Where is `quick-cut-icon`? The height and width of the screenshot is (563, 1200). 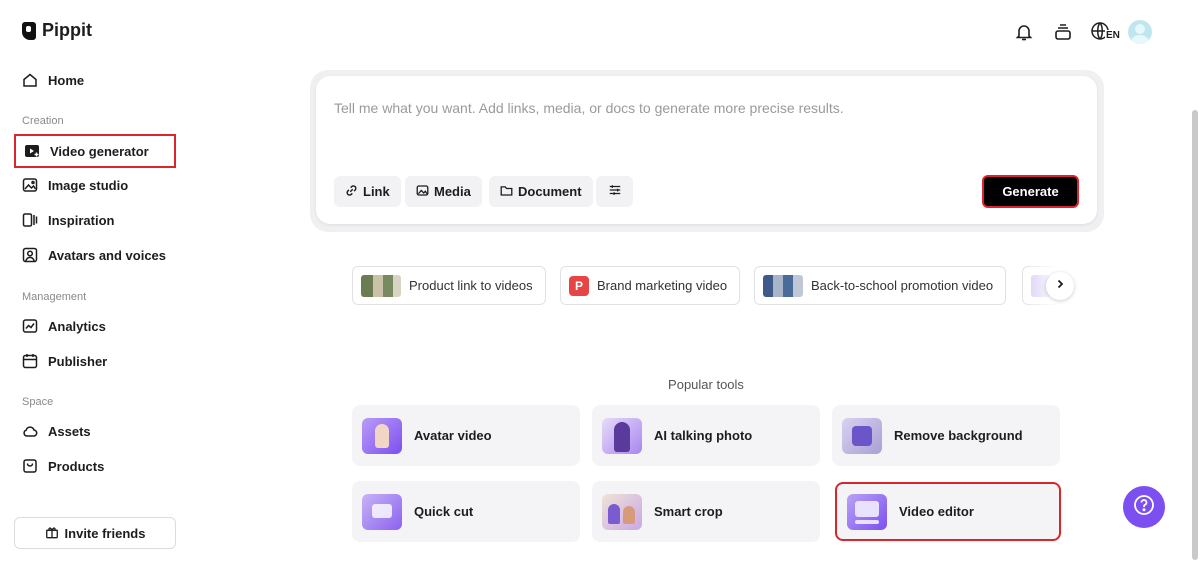 quick-cut-icon is located at coordinates (382, 511).